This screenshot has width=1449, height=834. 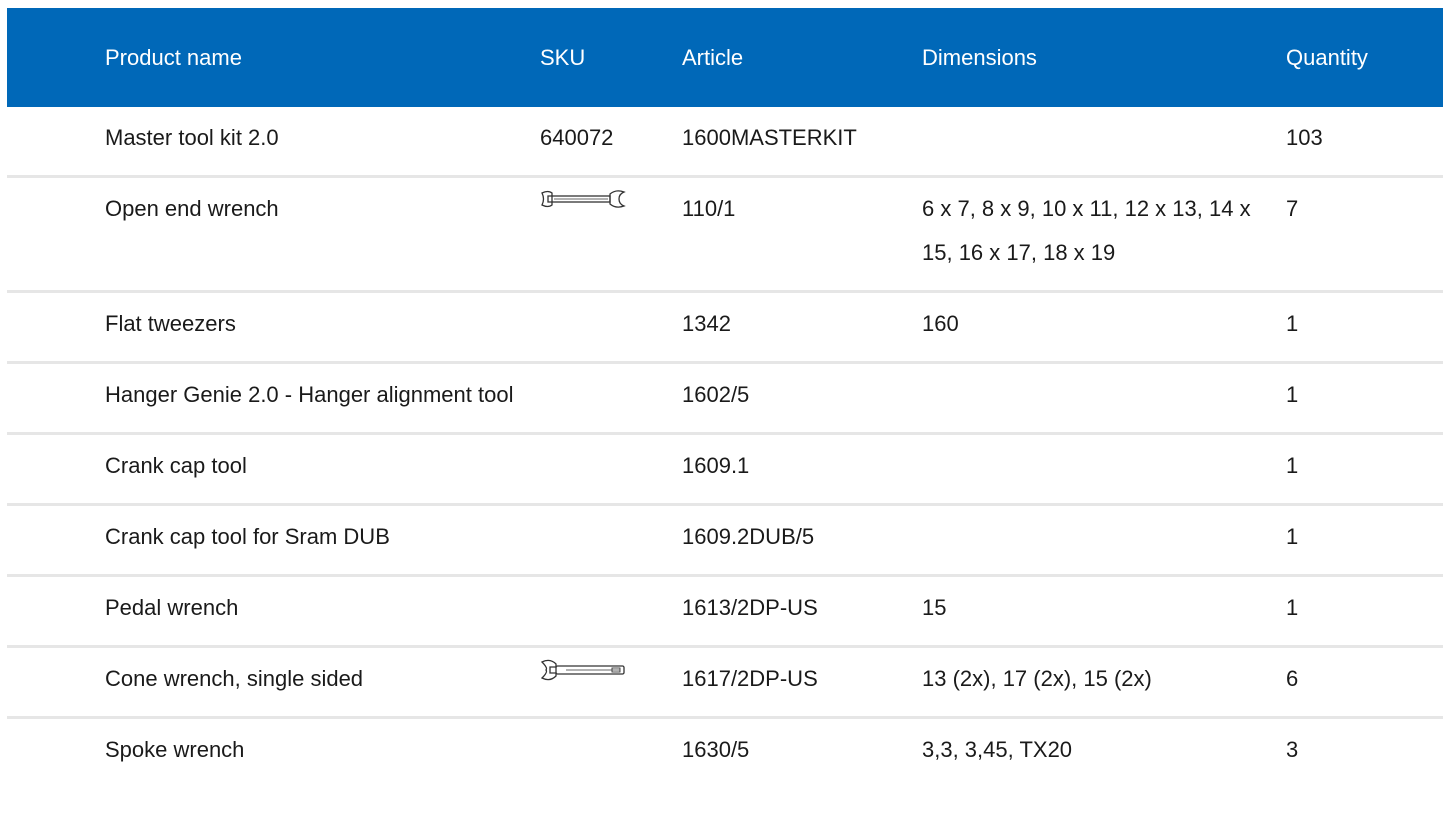 I want to click on product-name-cell: Crank cap tool, so click(x=322, y=469).